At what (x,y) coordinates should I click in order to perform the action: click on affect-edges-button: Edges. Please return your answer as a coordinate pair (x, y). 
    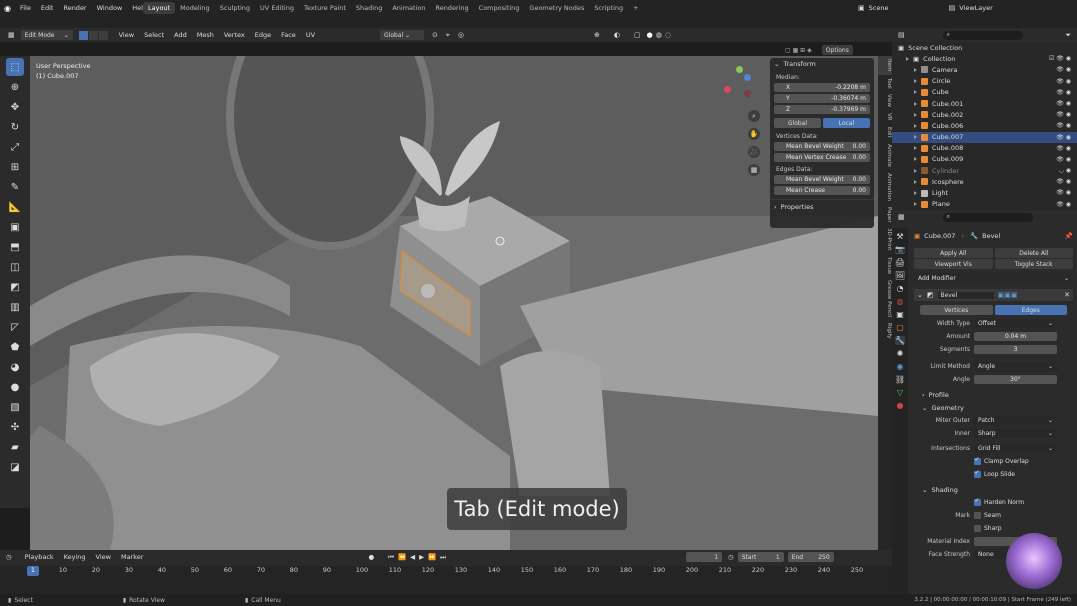
    Looking at the image, I should click on (1030, 310).